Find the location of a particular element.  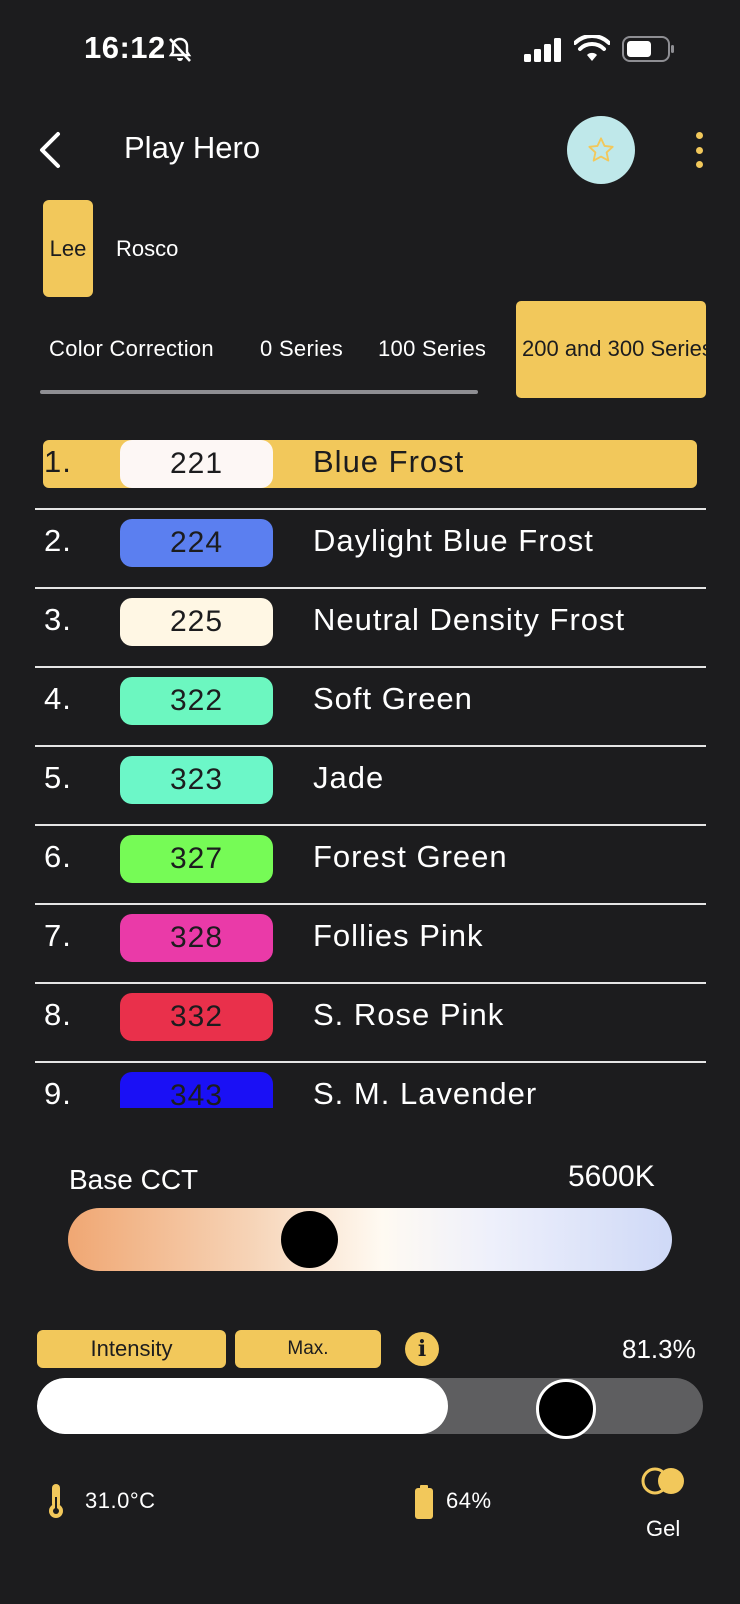

filter-index: 5. is located at coordinates (58, 777).